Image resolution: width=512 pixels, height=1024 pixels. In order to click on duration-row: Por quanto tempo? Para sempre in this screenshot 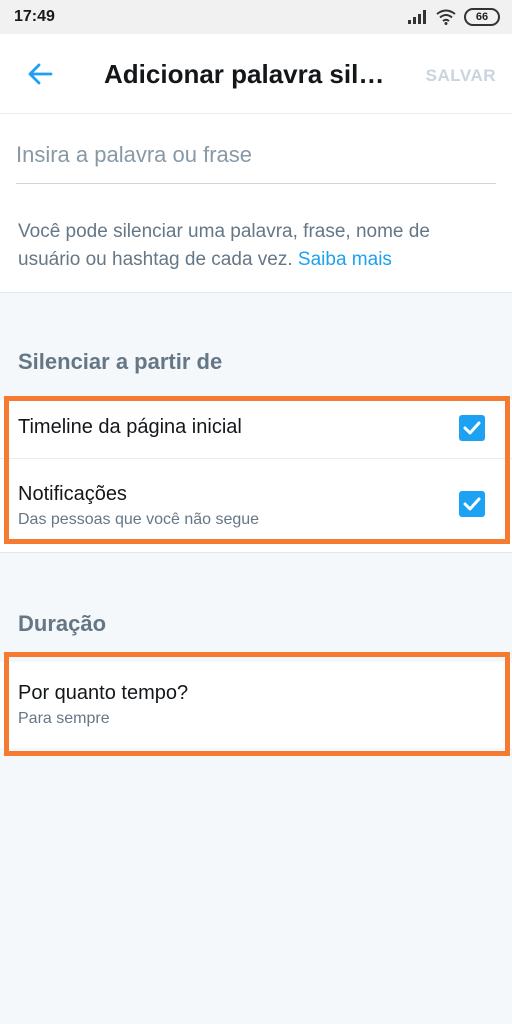, I will do `click(256, 705)`.